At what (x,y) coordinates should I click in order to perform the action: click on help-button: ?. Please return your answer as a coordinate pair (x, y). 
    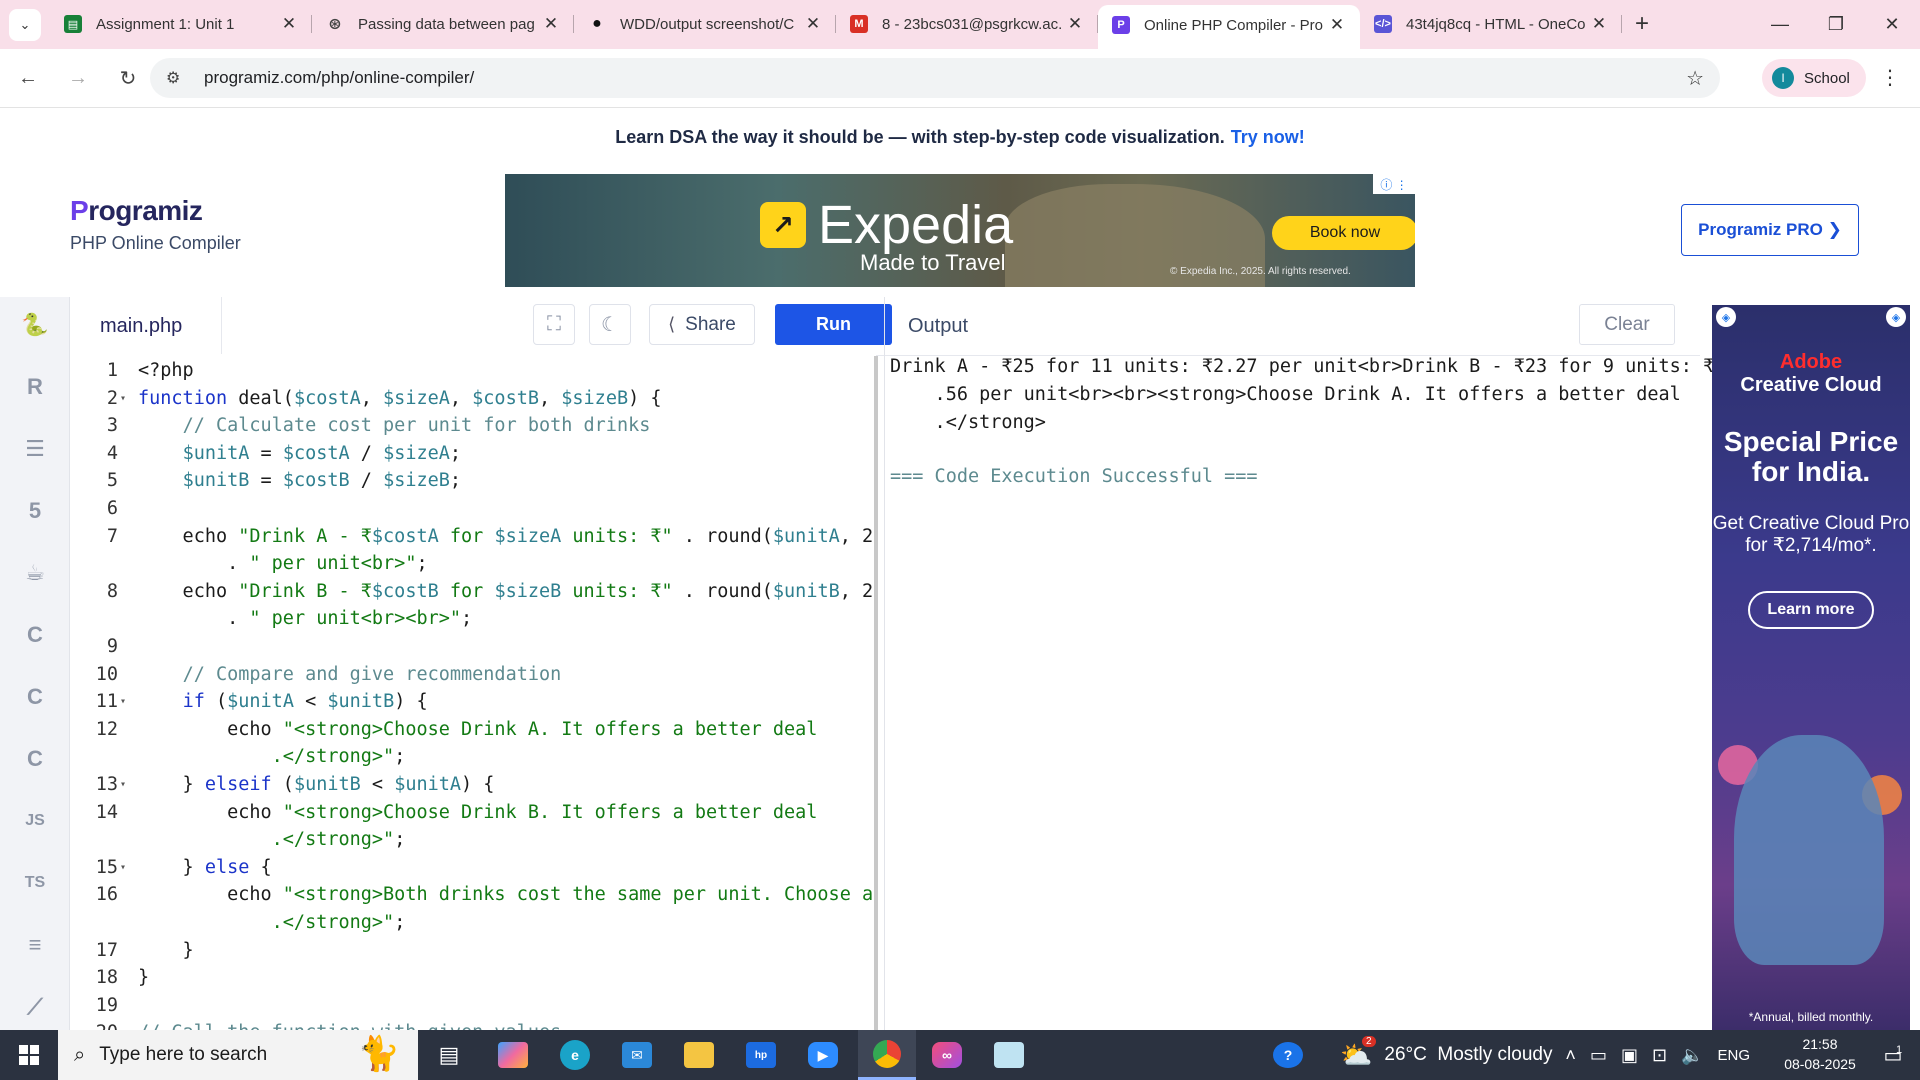
    Looking at the image, I should click on (1288, 1055).